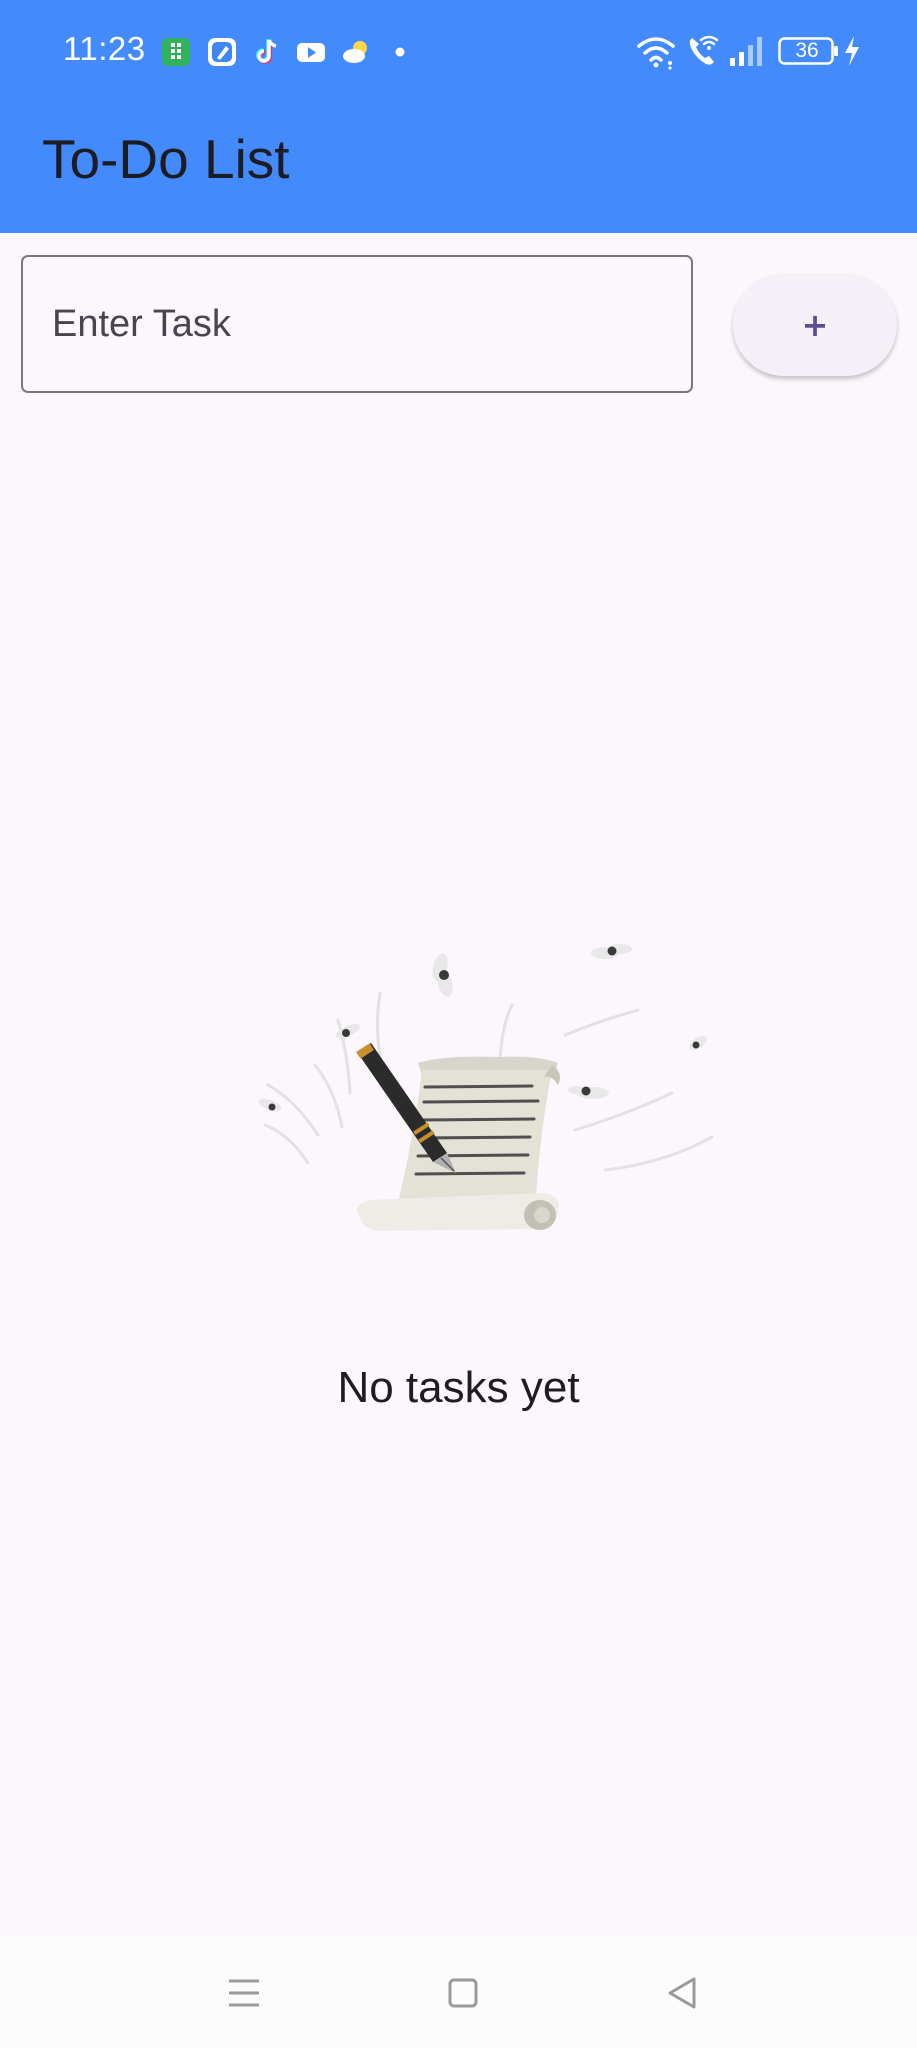  I want to click on tiktok-icon, so click(266, 51).